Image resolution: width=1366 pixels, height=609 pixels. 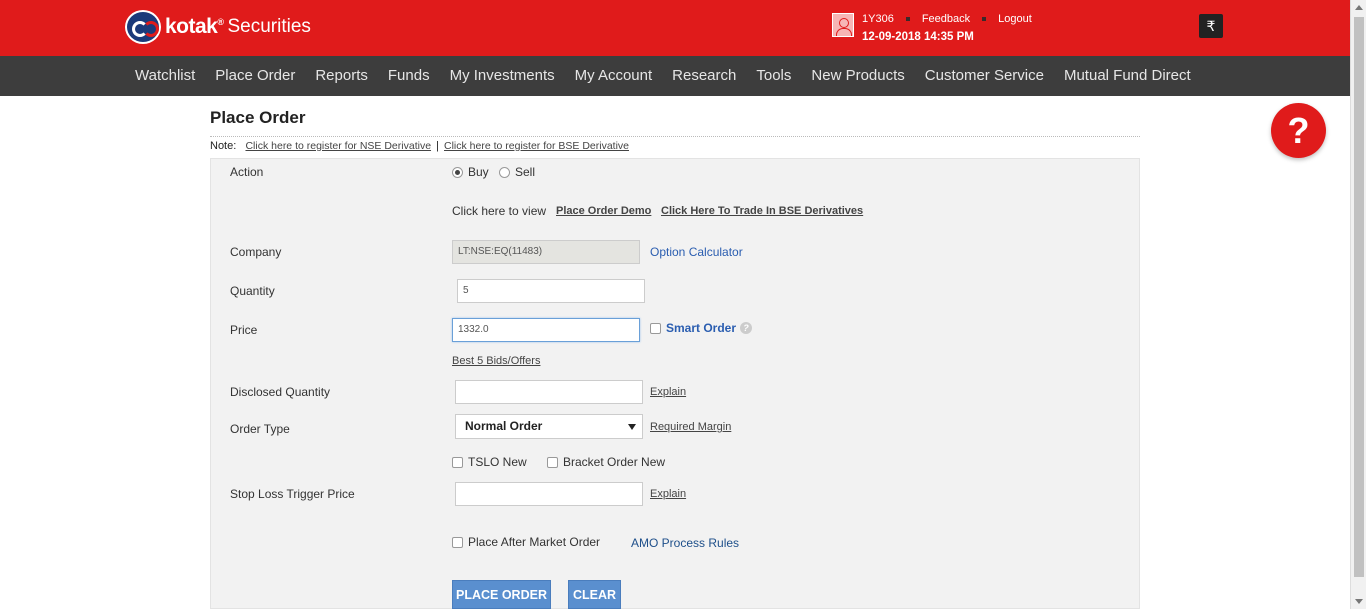 I want to click on tslo-checkbox, so click(x=457, y=462).